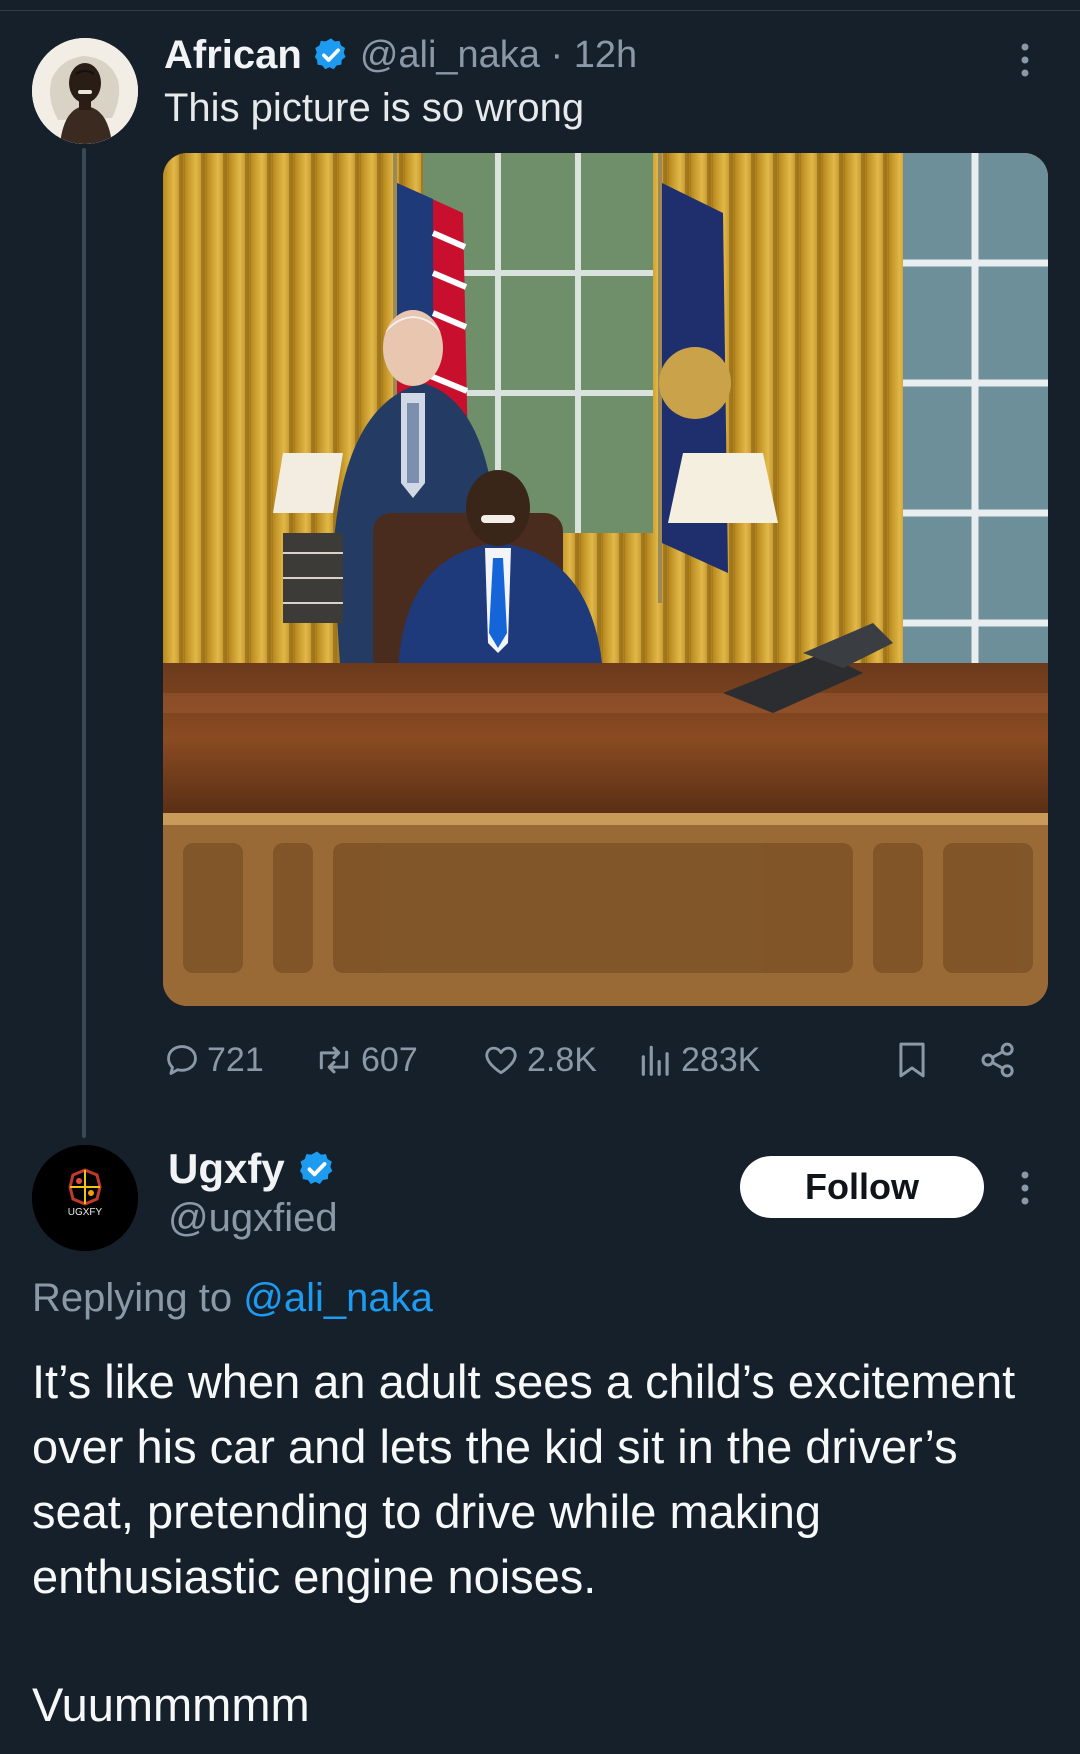 This screenshot has width=1080, height=1754. Describe the element at coordinates (501, 1060) in the screenshot. I see `heart-icon` at that location.